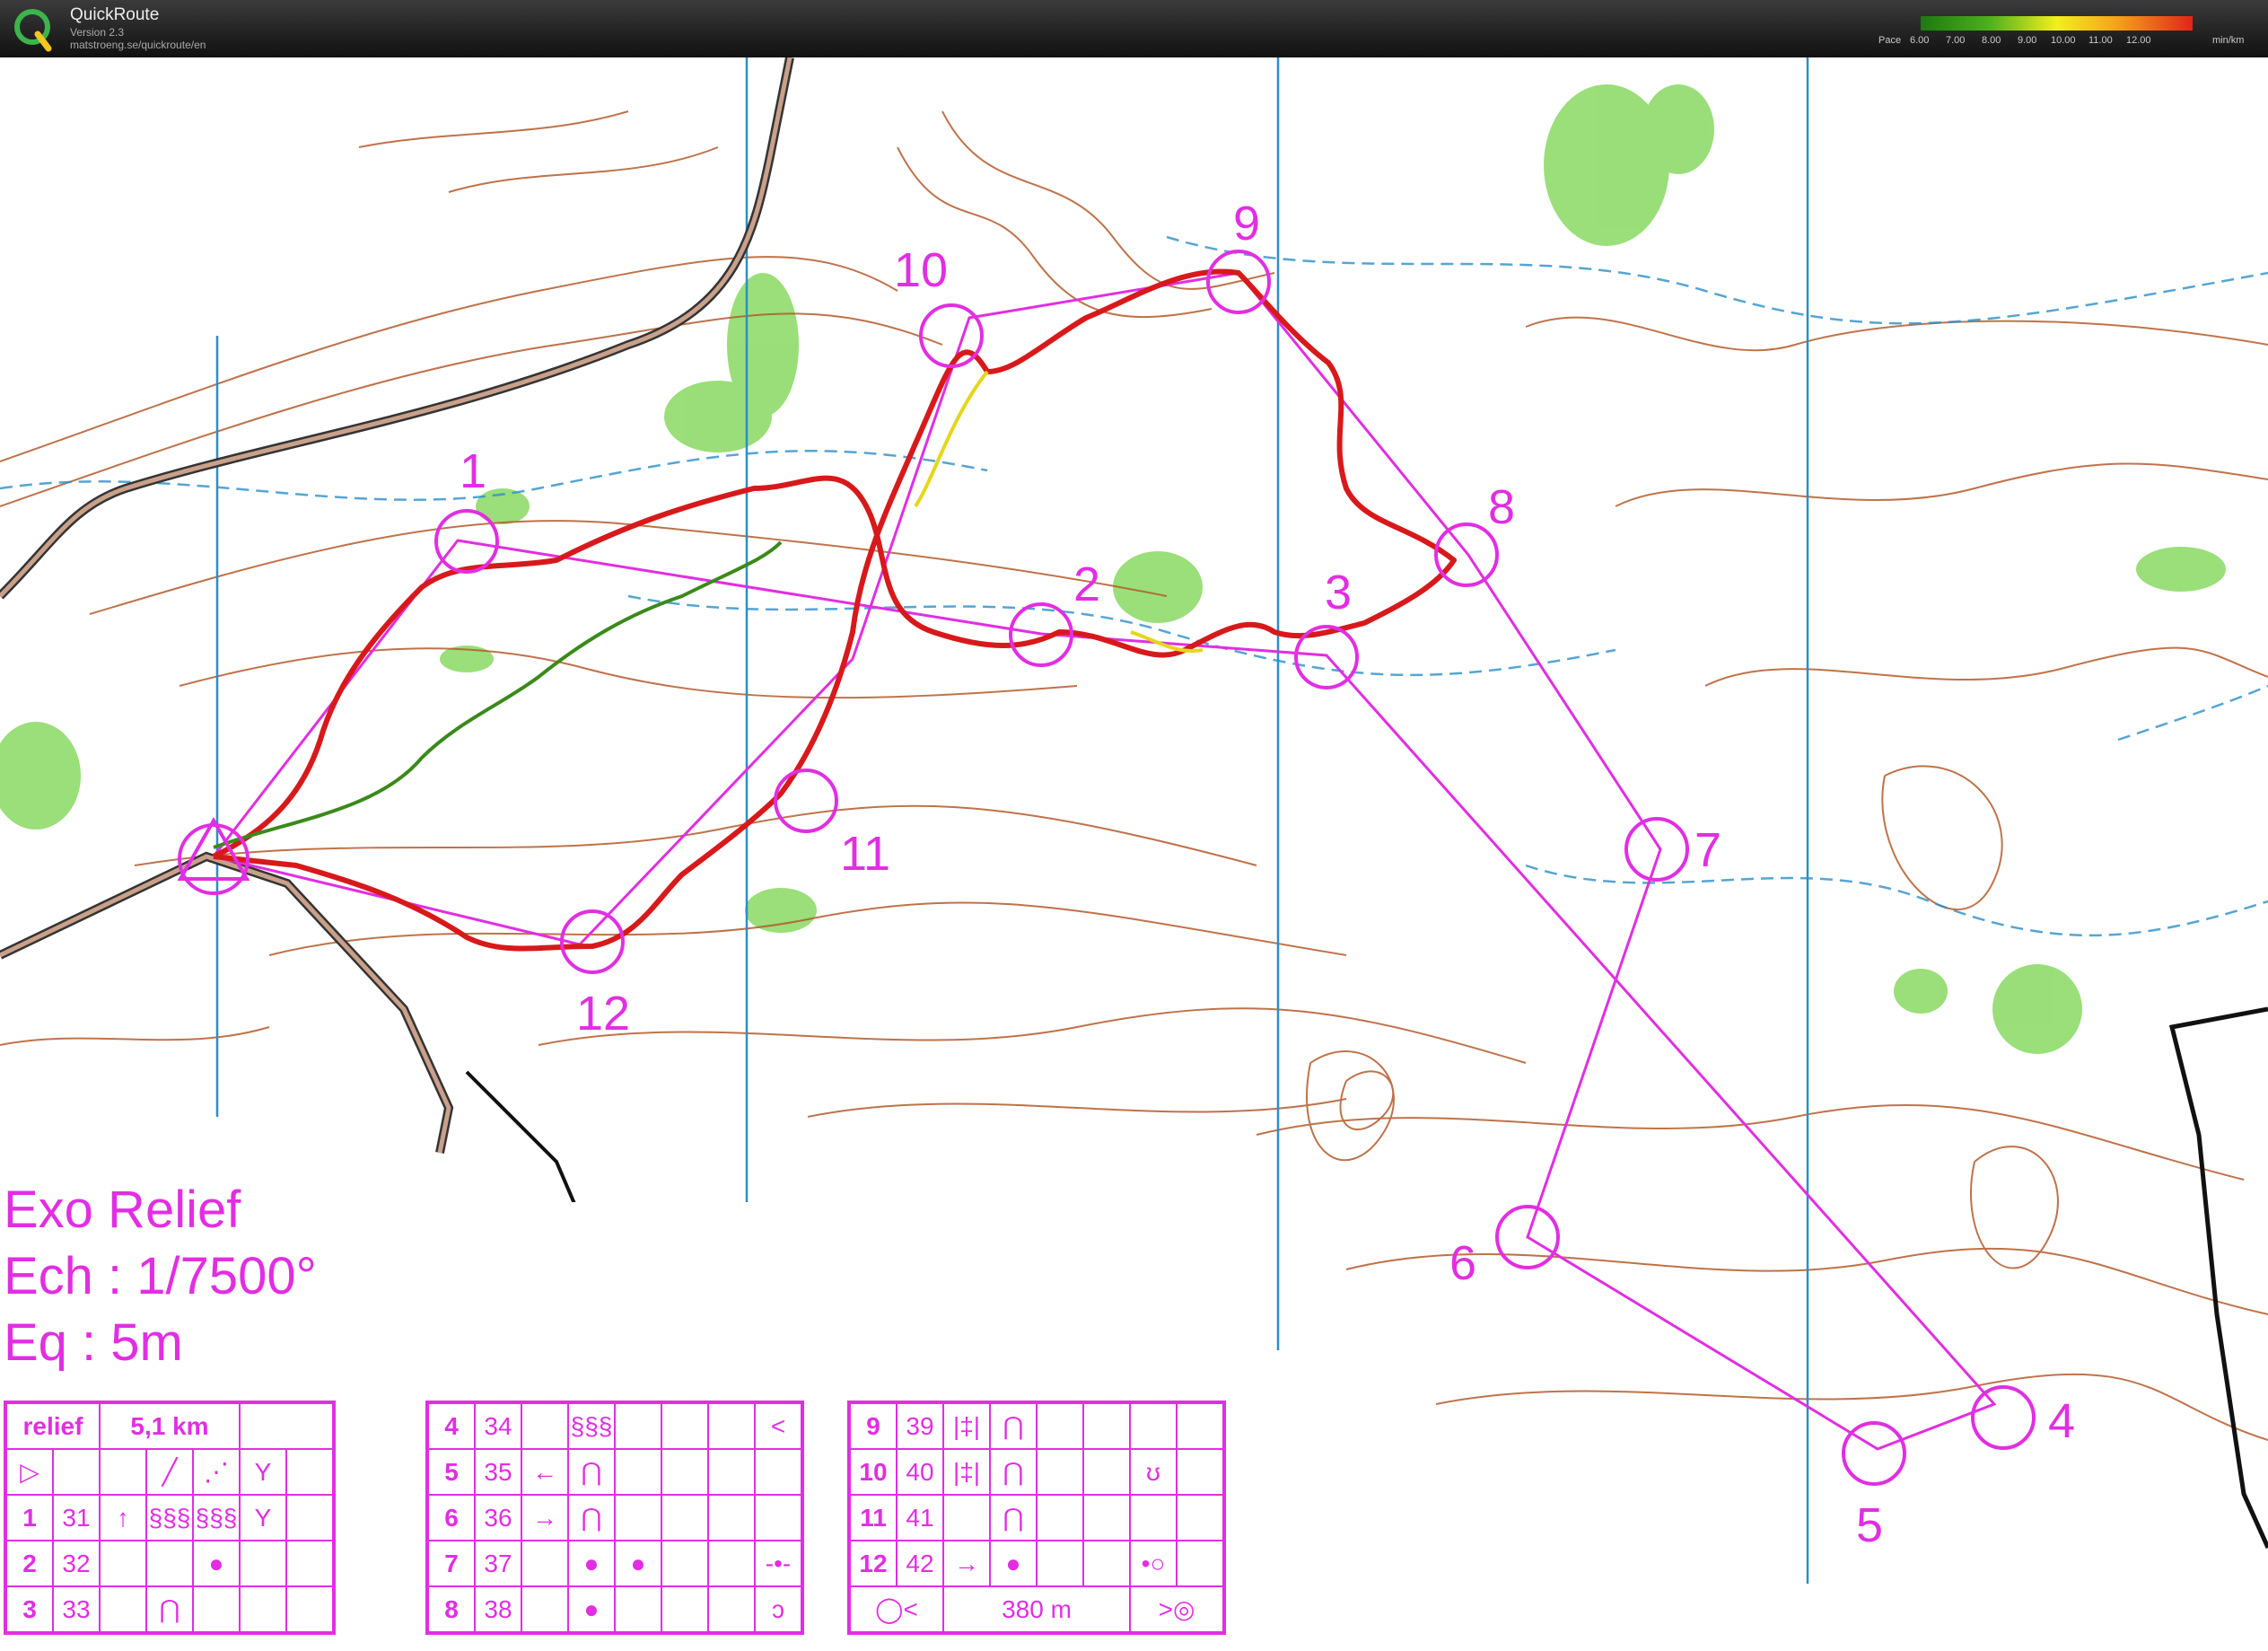 This screenshot has width=2268, height=1651. What do you see at coordinates (1708, 850) in the screenshot?
I see `control-number: 7` at bounding box center [1708, 850].